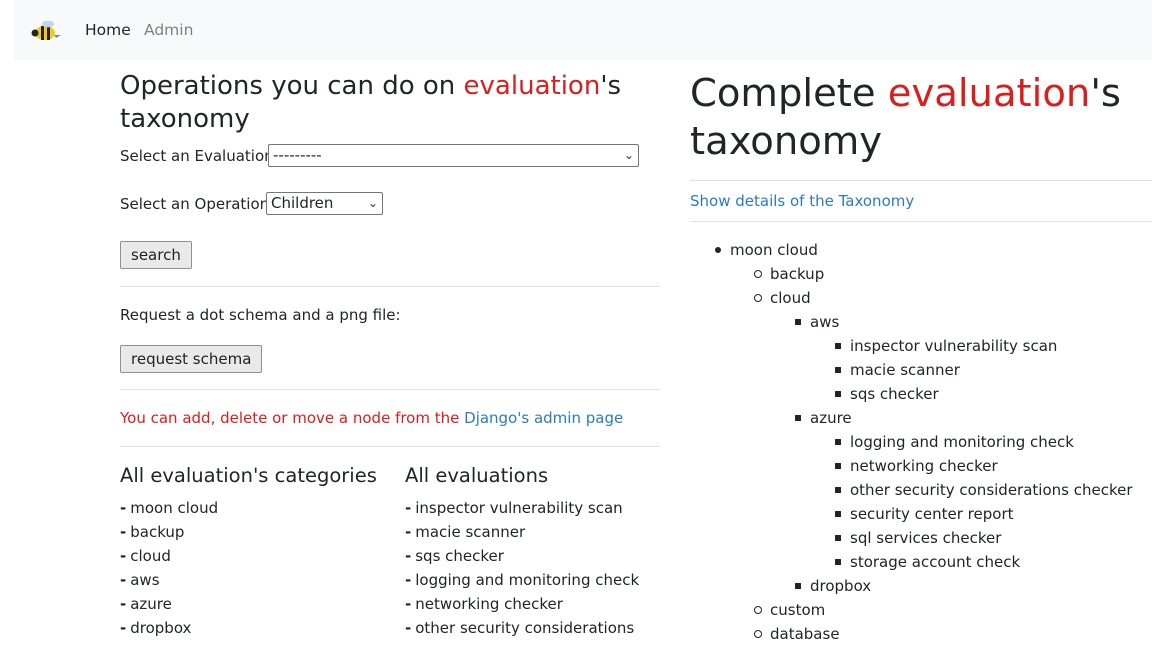 The height and width of the screenshot is (646, 1152). Describe the element at coordinates (532, 86) in the screenshot. I see `operations-title-highlight: evaluation` at that location.